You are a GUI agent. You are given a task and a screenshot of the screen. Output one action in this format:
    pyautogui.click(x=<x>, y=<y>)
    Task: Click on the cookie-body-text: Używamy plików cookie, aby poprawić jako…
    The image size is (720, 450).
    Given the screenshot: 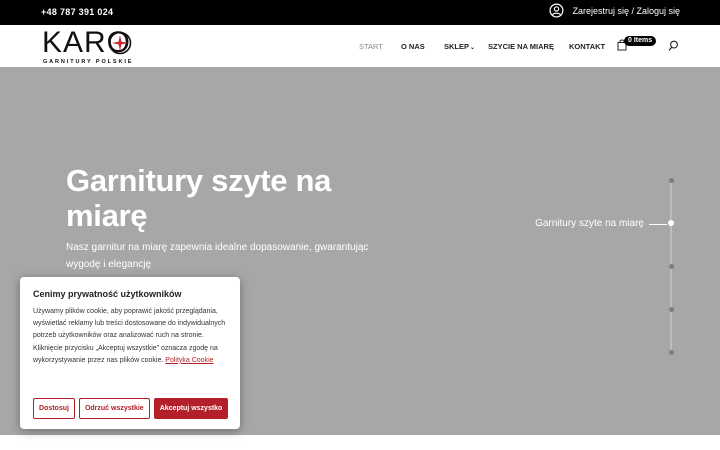 What is the action you would take?
    pyautogui.click(x=129, y=336)
    